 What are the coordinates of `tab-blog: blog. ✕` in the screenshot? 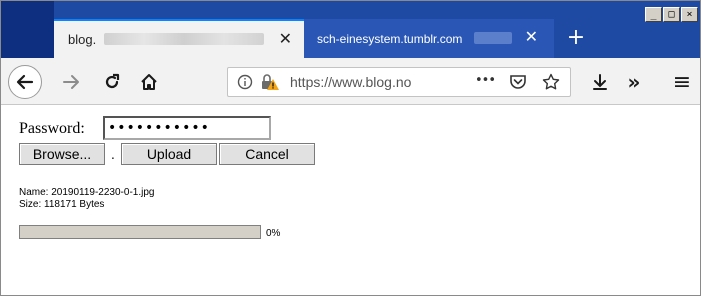 It's located at (179, 38).